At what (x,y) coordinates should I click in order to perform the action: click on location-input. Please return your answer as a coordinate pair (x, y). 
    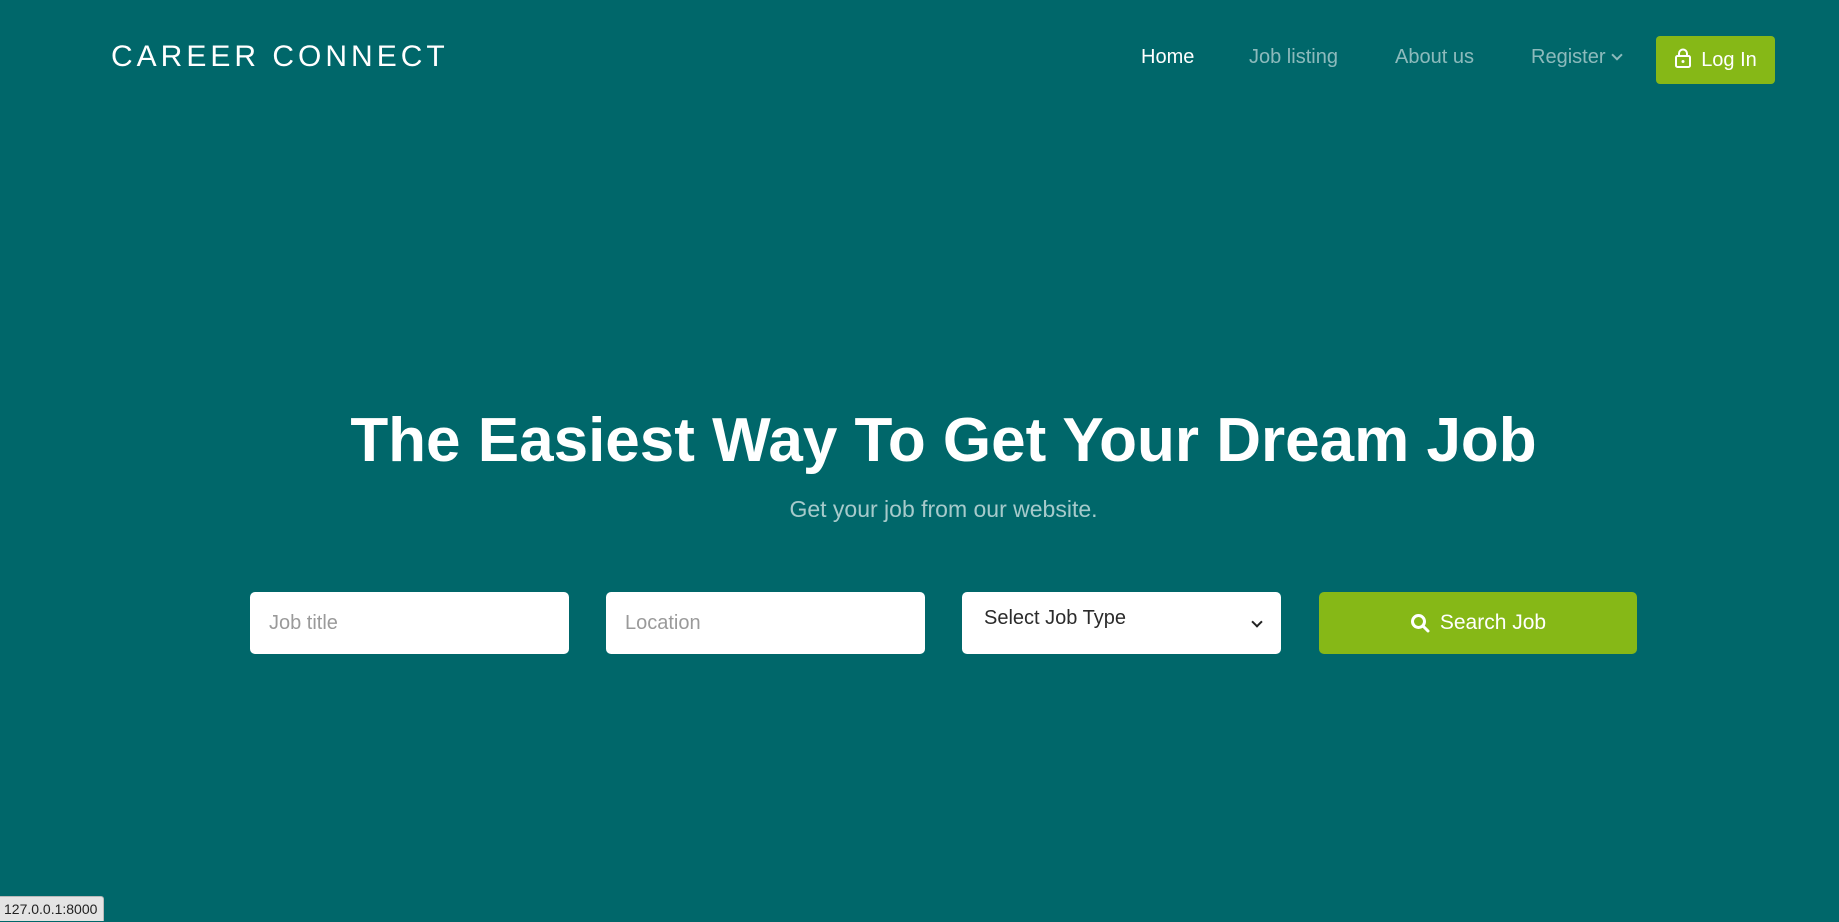
    Looking at the image, I should click on (765, 623).